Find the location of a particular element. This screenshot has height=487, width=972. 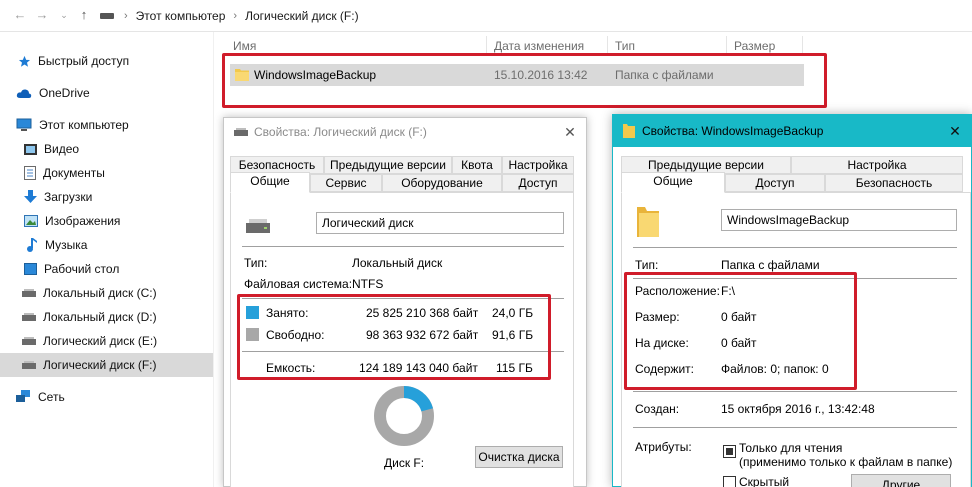

nav-item-downloads: Загрузки is located at coordinates (106, 197).